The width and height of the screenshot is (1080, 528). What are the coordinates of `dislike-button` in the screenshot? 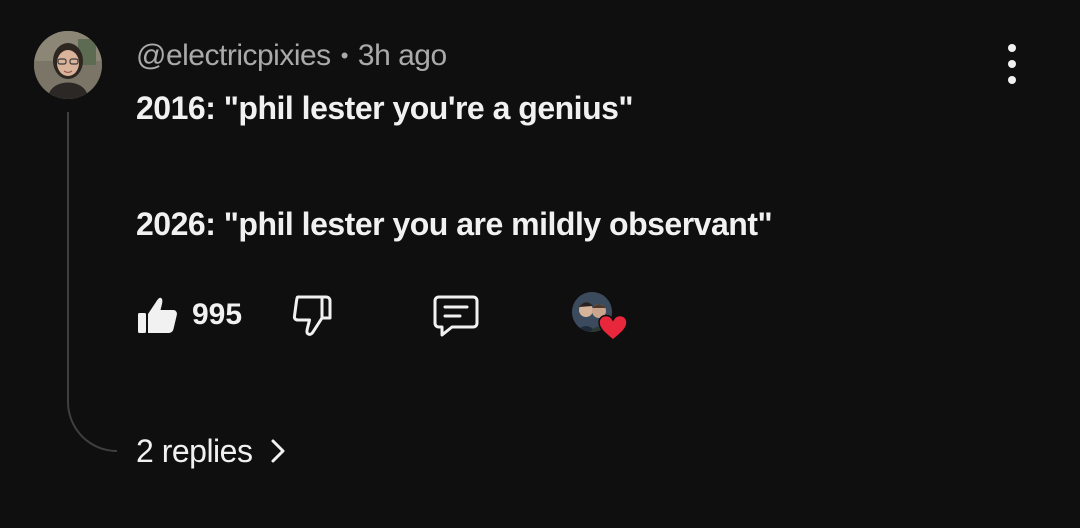 It's located at (314, 315).